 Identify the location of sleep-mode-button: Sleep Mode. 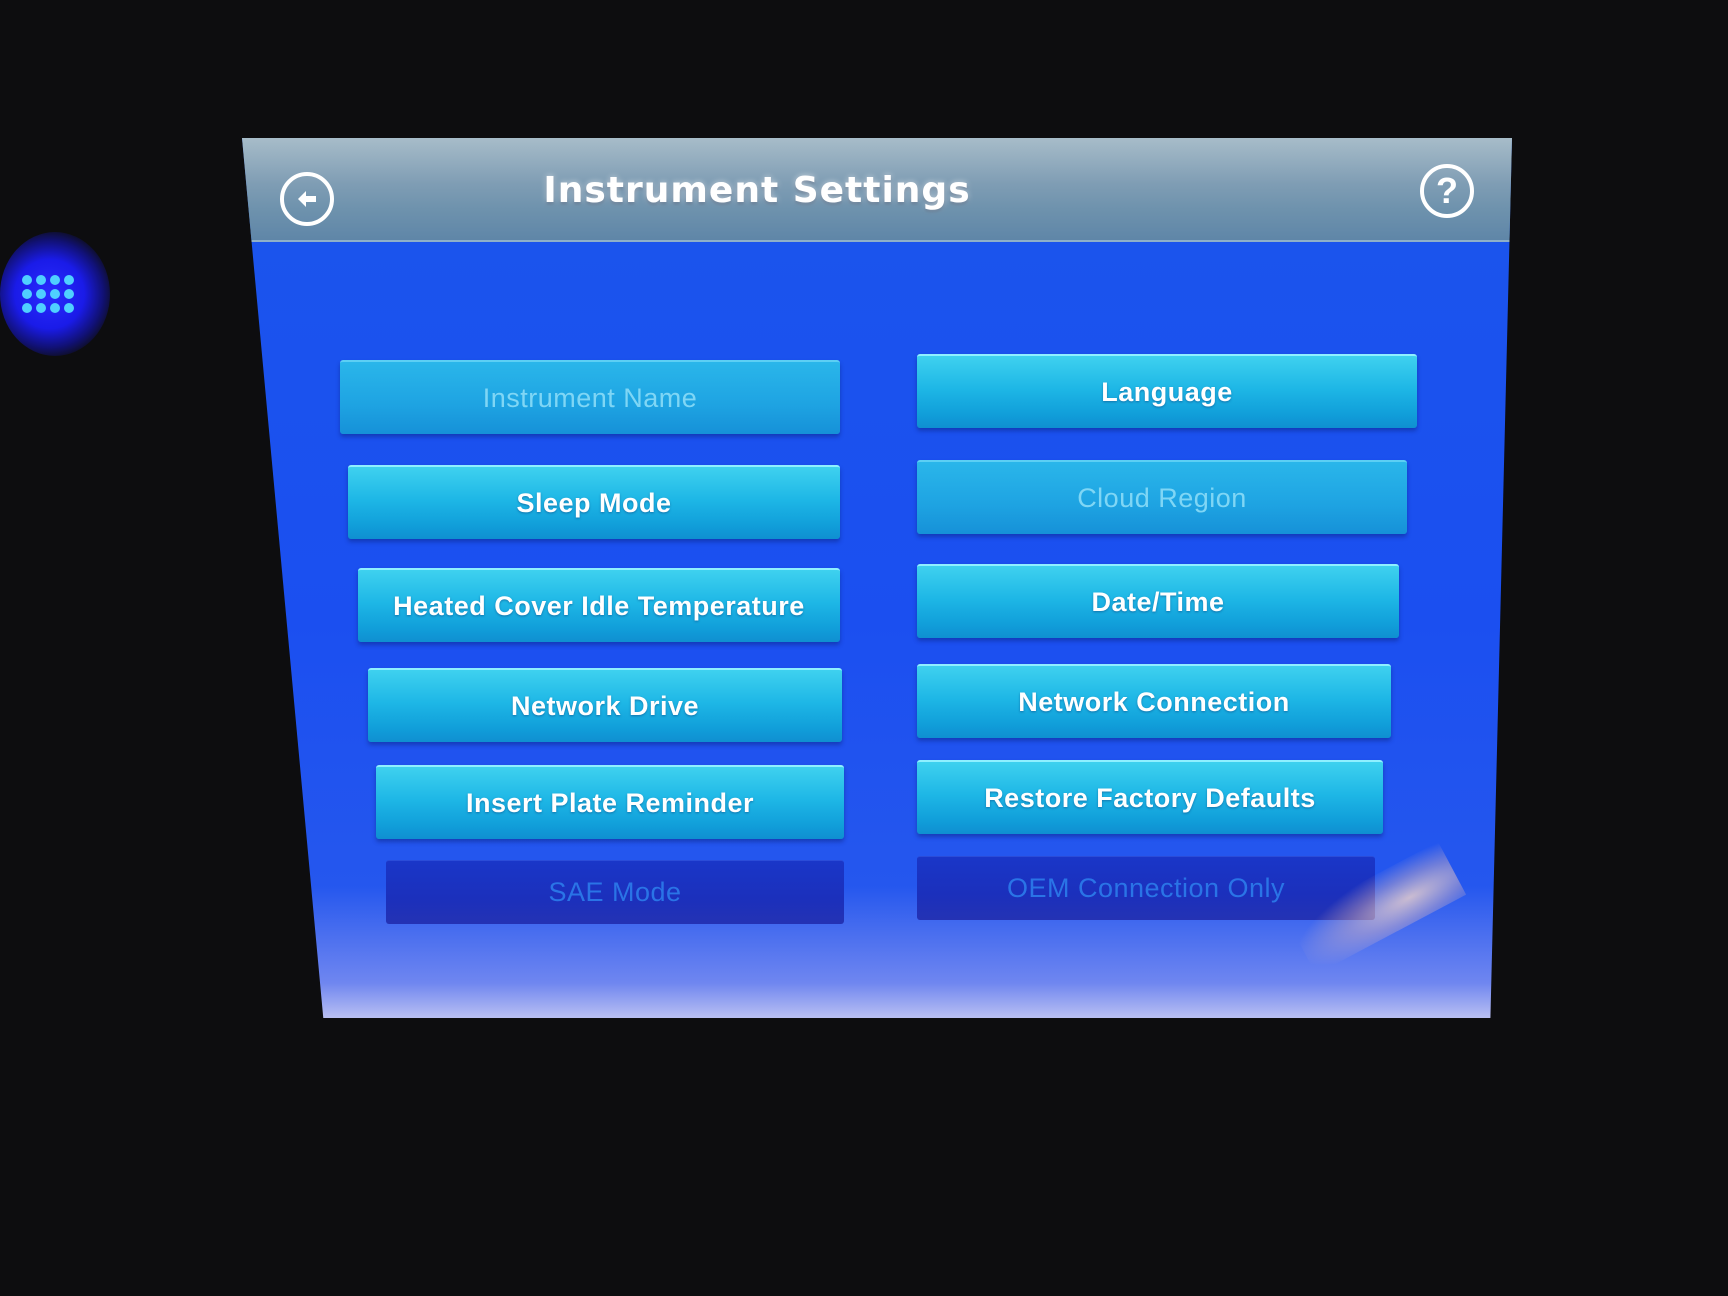
(594, 502).